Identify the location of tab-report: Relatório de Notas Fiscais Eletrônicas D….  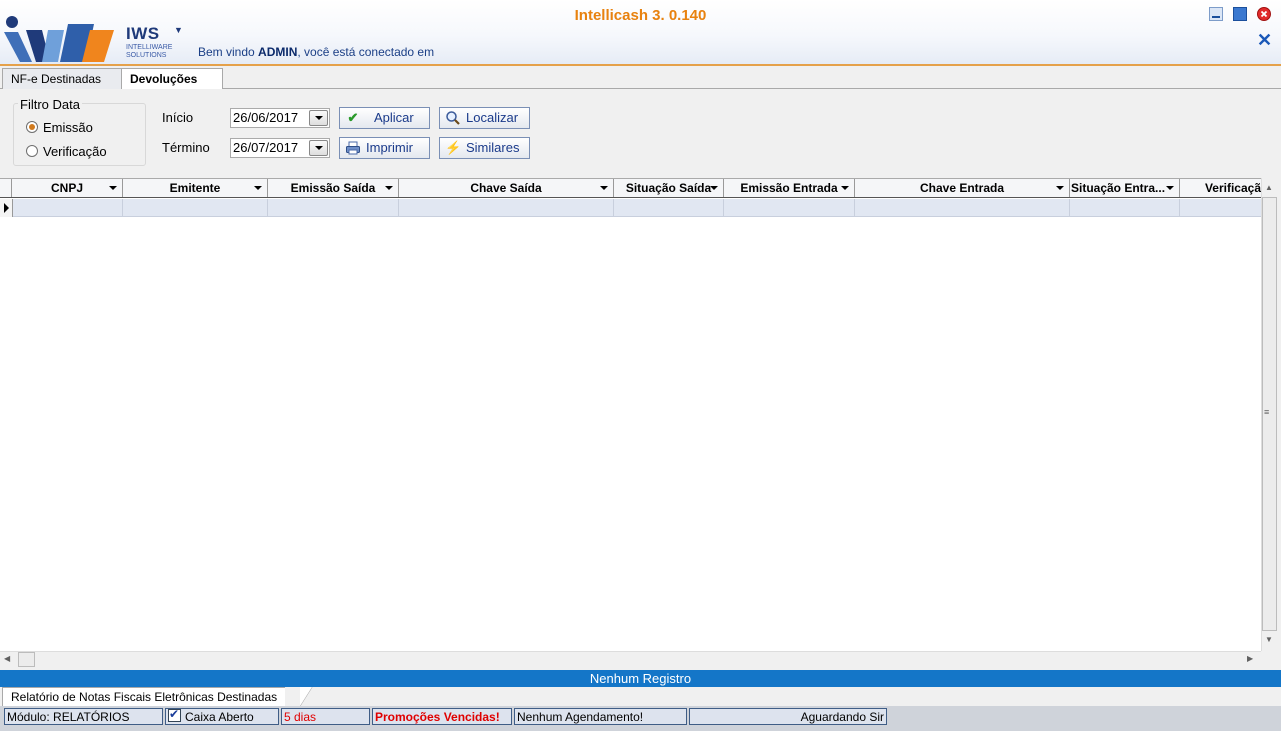
(144, 696).